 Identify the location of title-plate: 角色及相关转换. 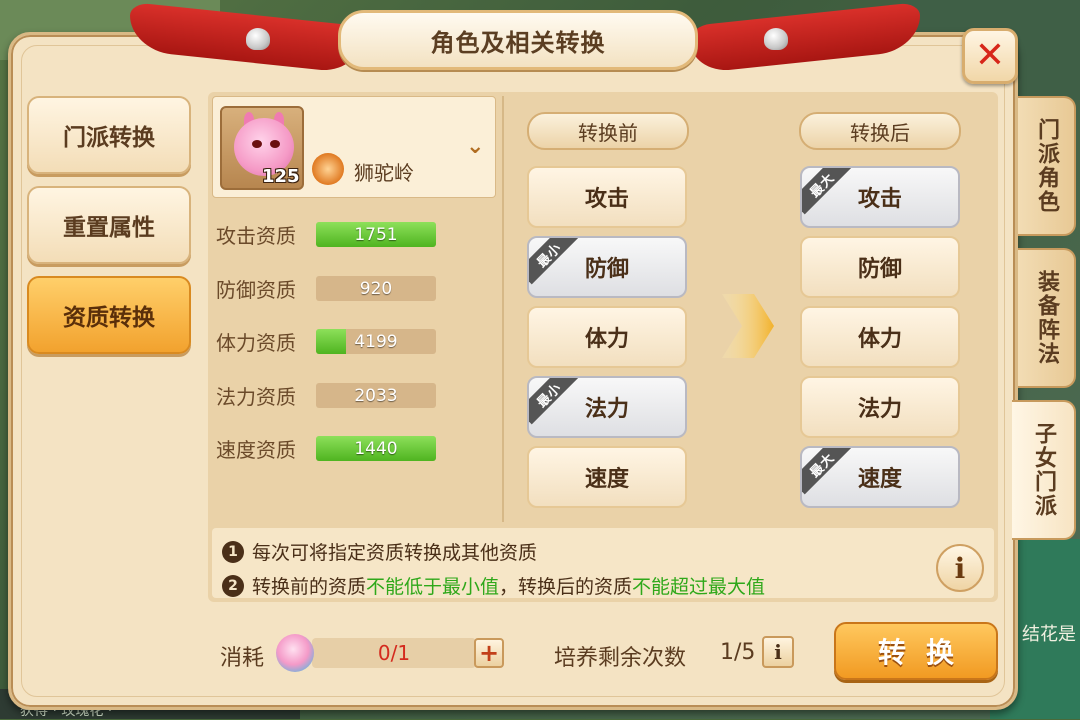
(518, 40).